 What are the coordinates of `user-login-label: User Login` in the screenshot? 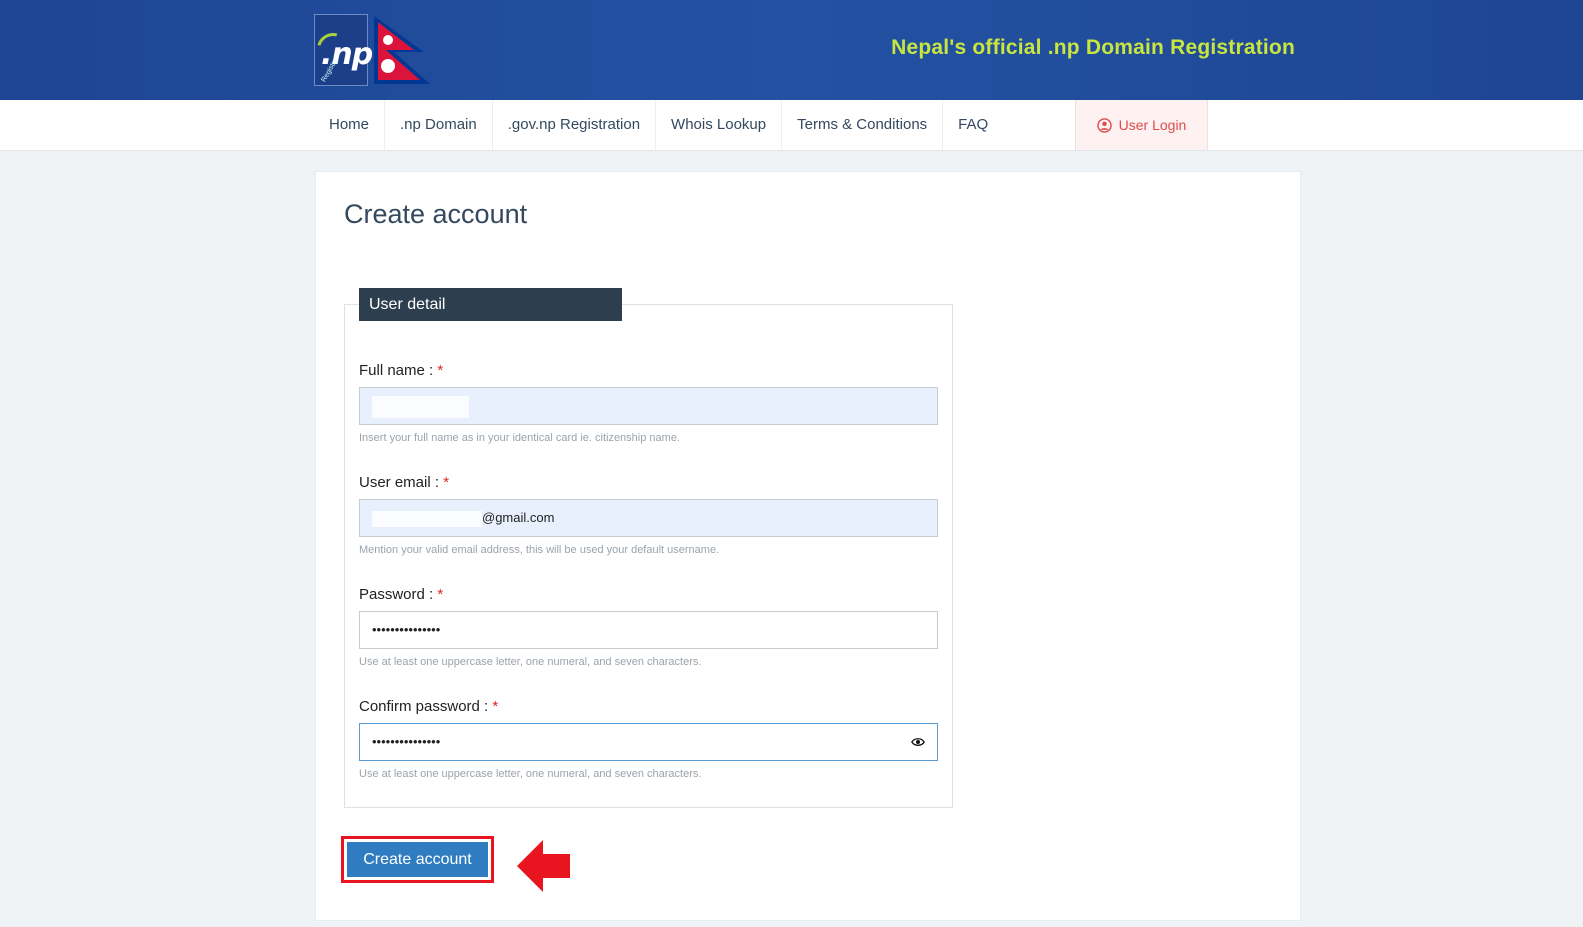 It's located at (1152, 125).